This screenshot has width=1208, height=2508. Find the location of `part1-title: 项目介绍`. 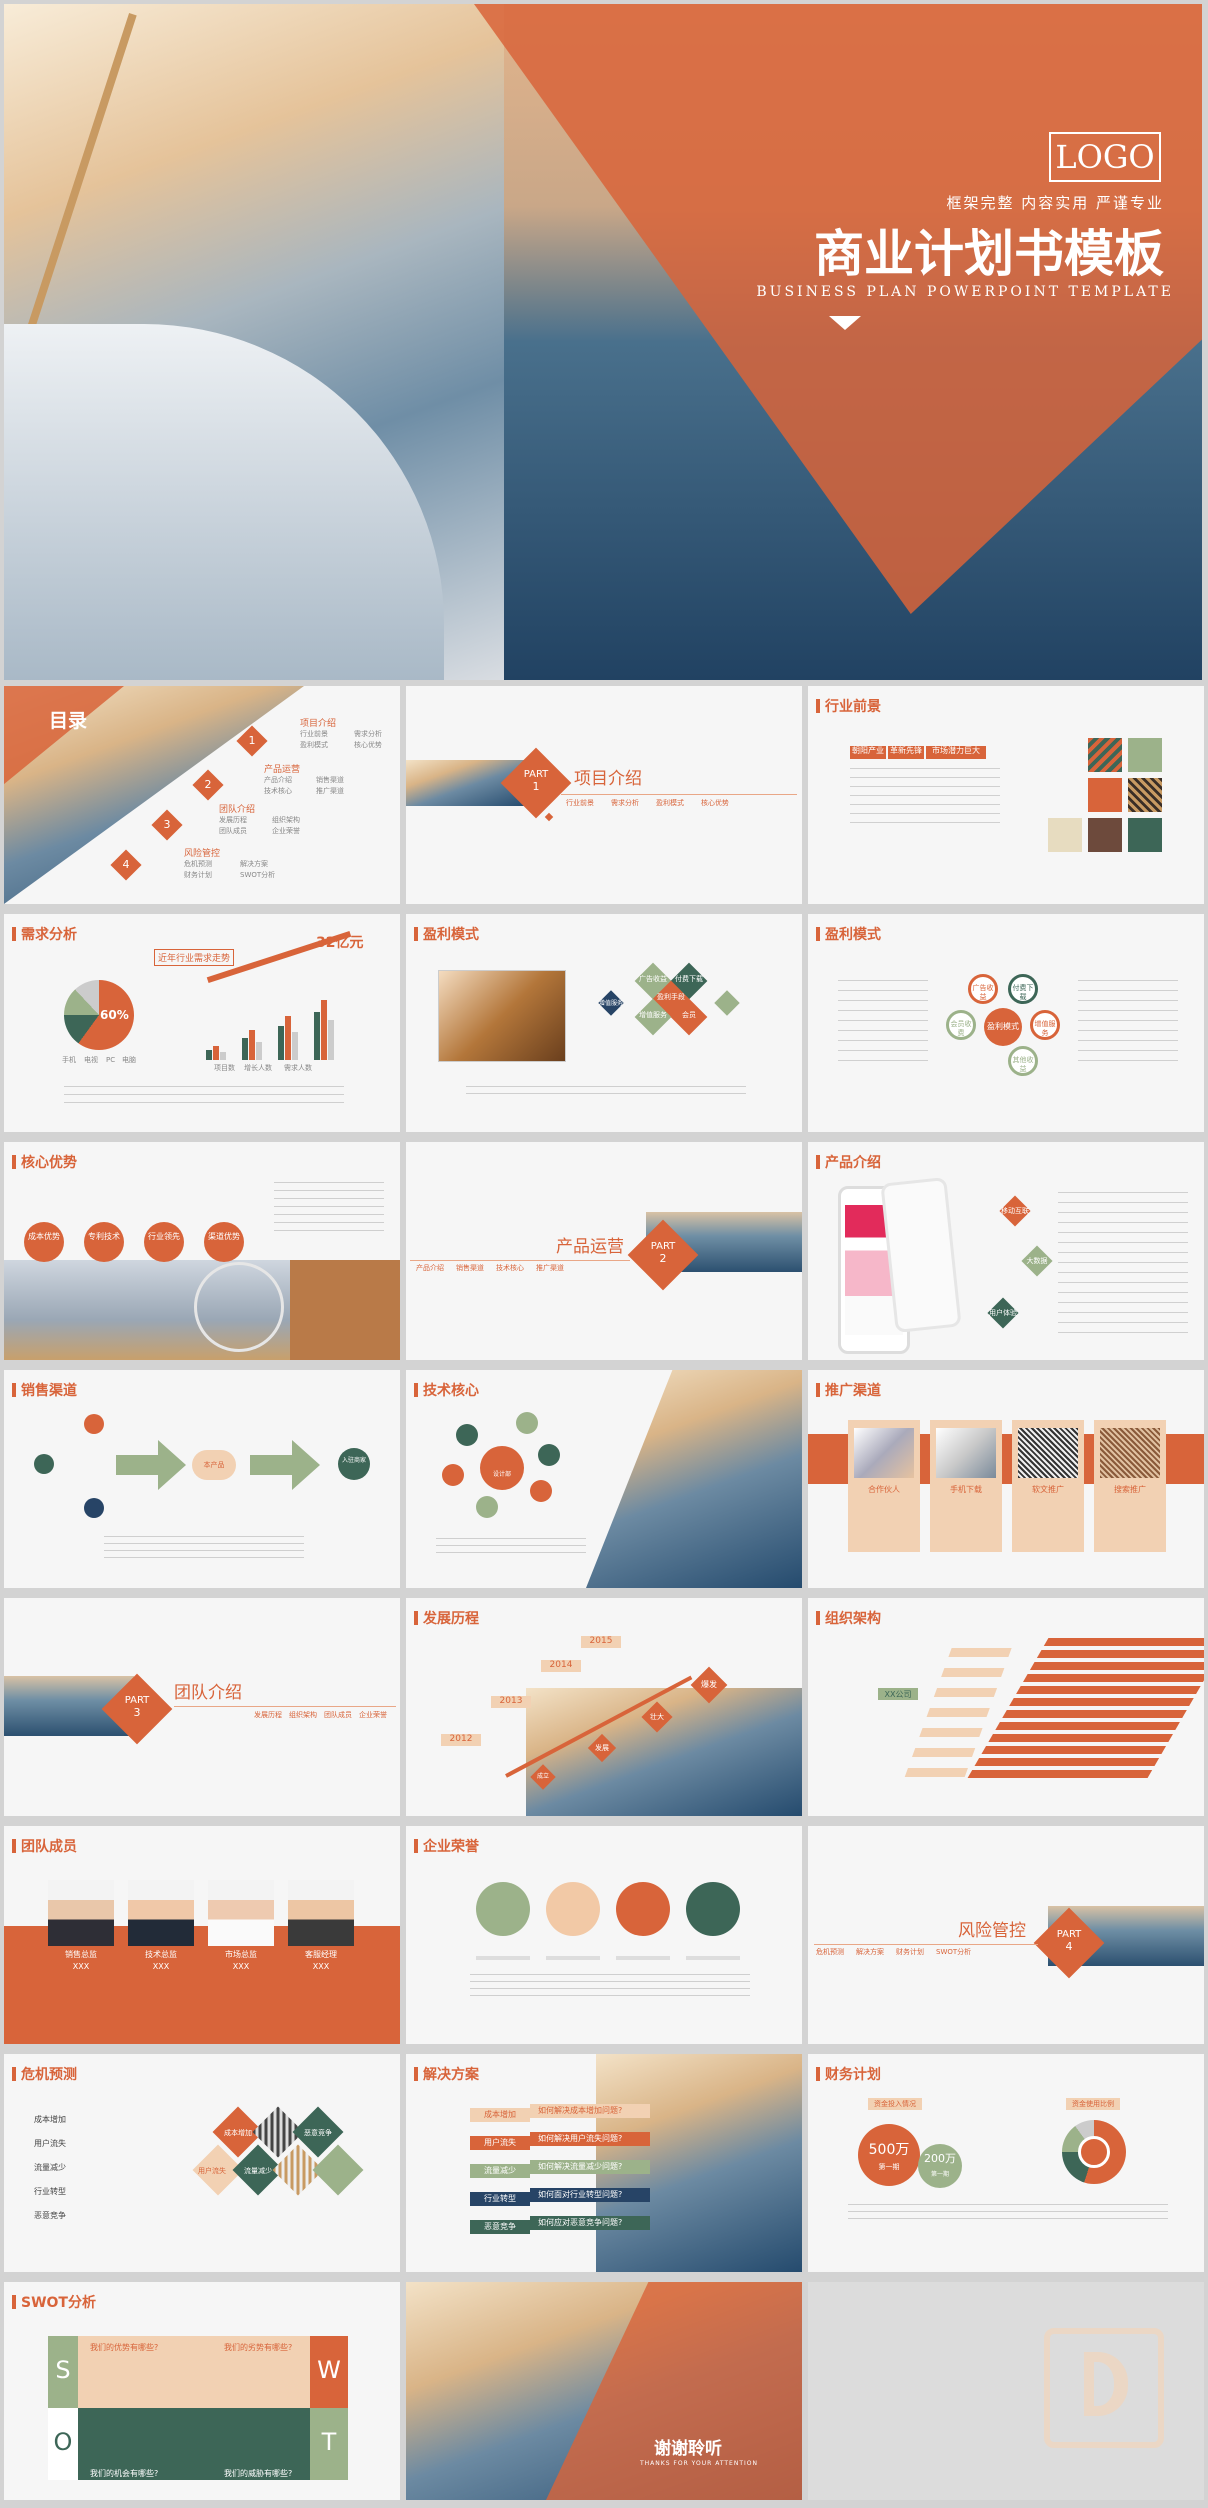

part1-title: 项目介绍 is located at coordinates (608, 779).